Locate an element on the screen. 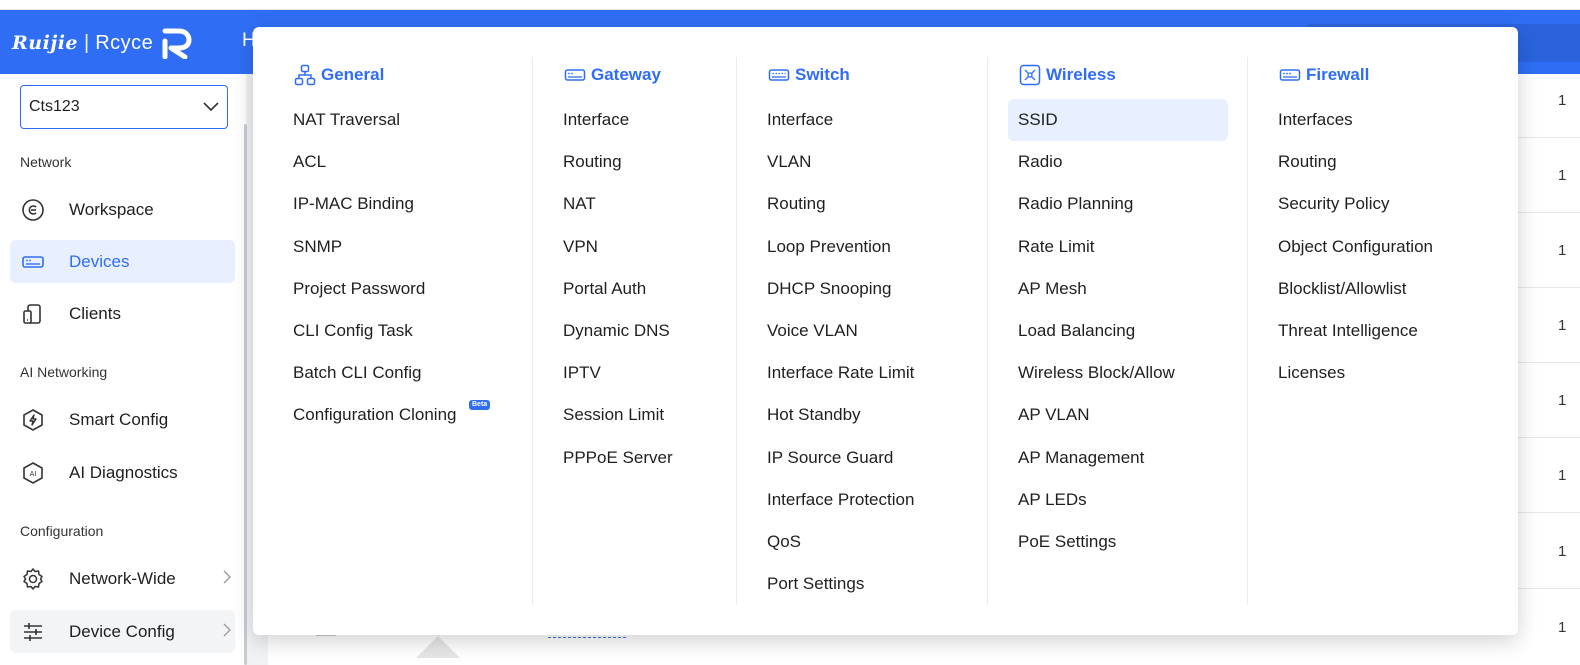 The image size is (1580, 665). menu-item-wireless-rate-limit: Rate Limit is located at coordinates (1128, 247).